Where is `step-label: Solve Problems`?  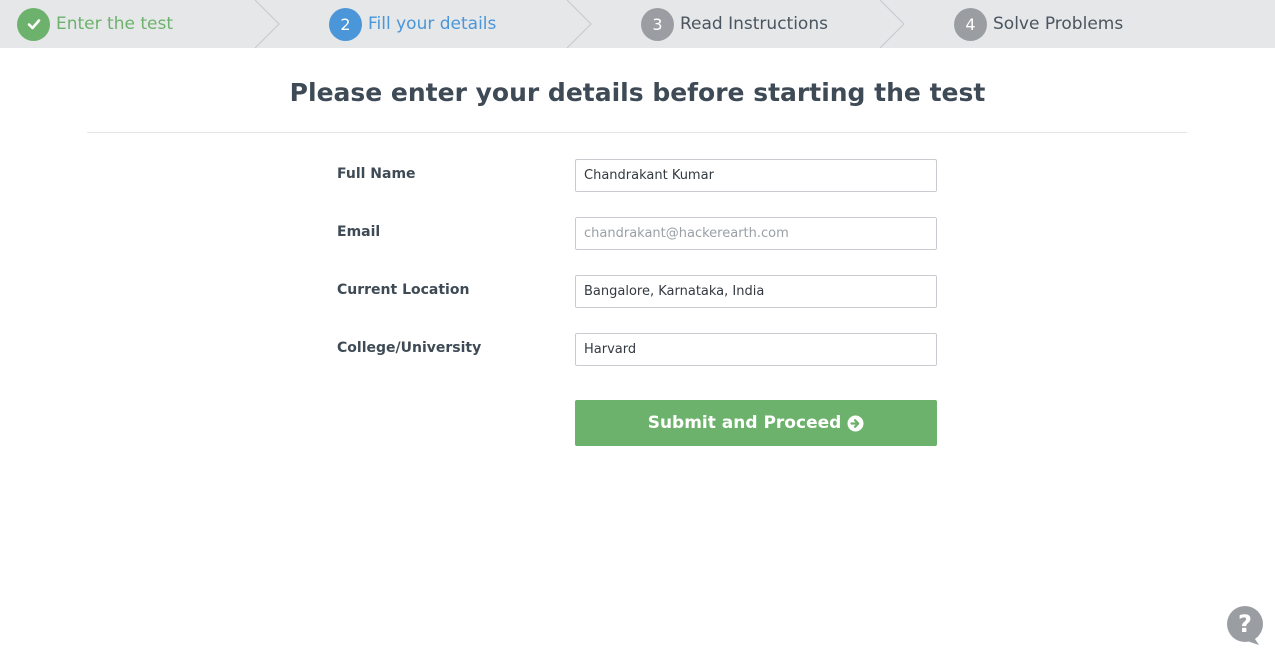 step-label: Solve Problems is located at coordinates (1058, 24).